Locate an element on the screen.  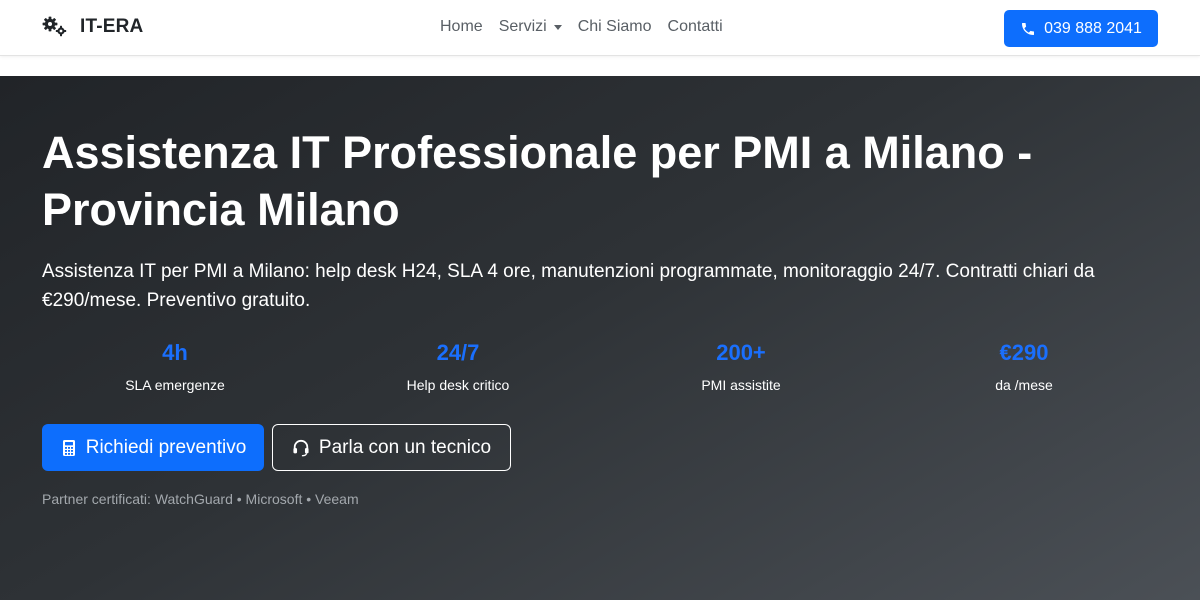
brand-name: IT-ERA is located at coordinates (112, 26).